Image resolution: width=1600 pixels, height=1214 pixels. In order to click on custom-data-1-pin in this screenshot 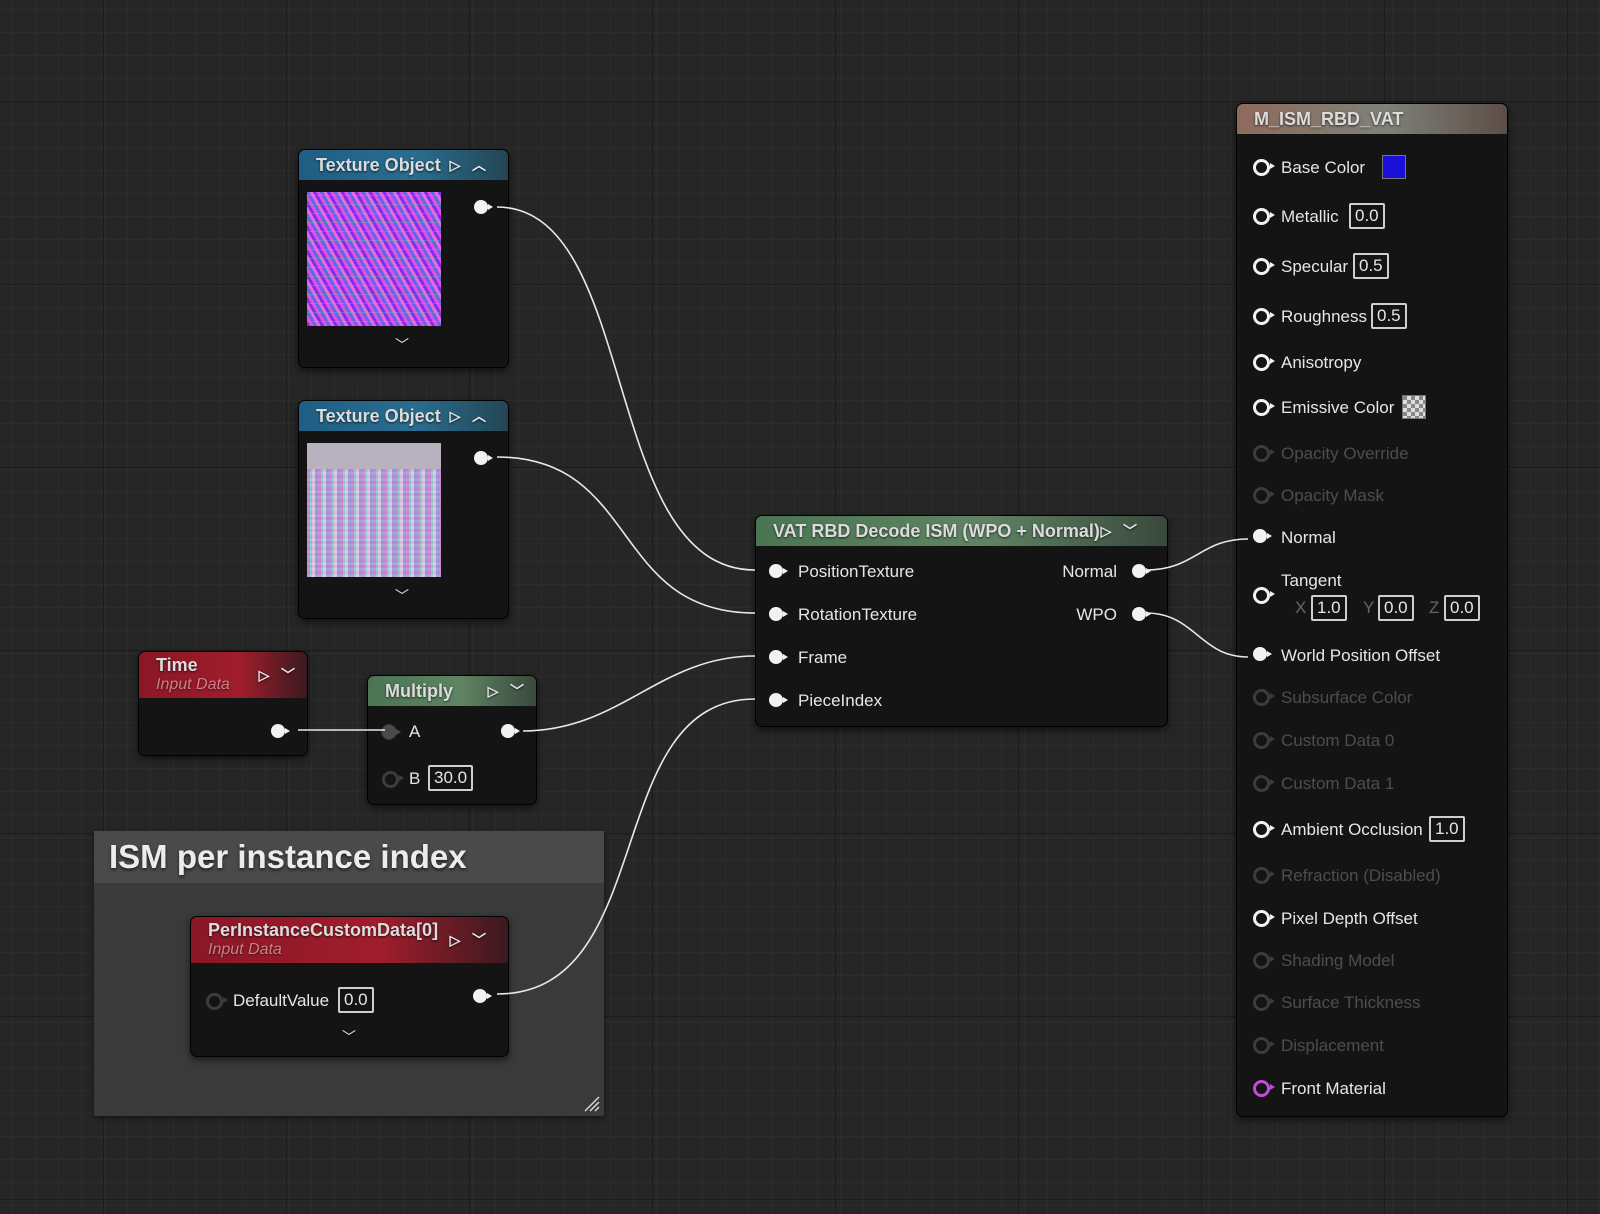, I will do `click(1264, 783)`.